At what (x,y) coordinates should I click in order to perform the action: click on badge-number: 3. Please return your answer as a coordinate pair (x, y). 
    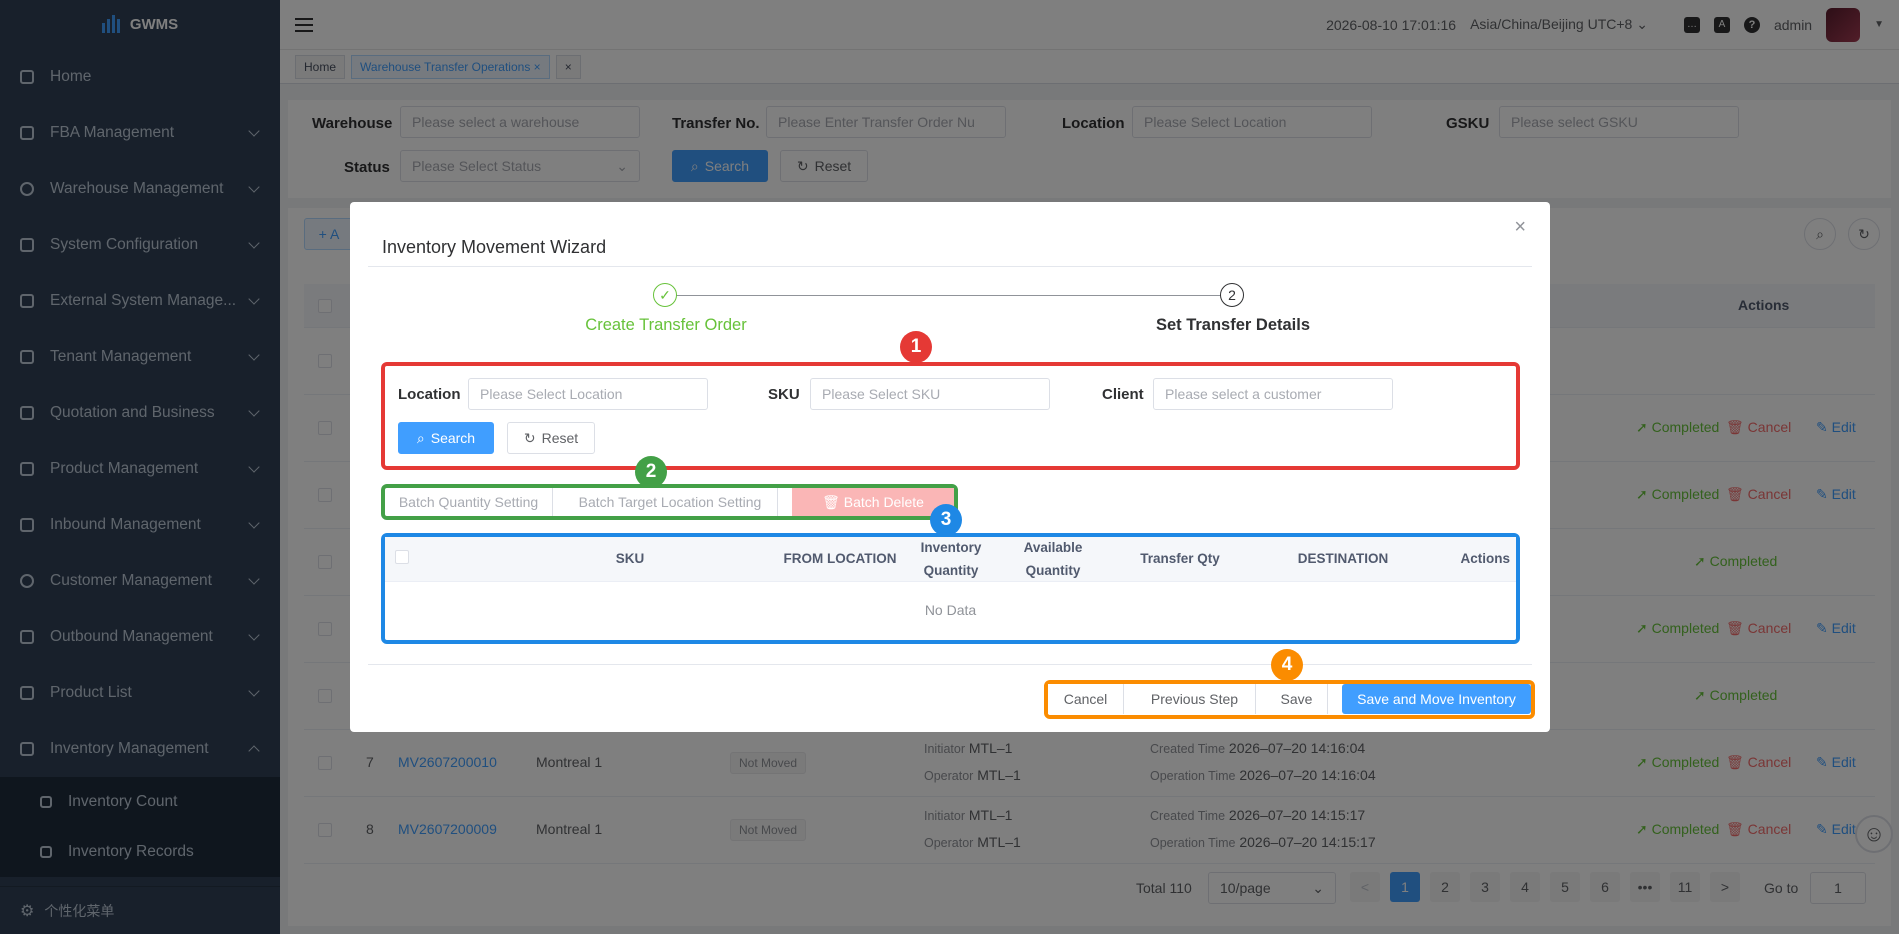
    Looking at the image, I should click on (946, 519).